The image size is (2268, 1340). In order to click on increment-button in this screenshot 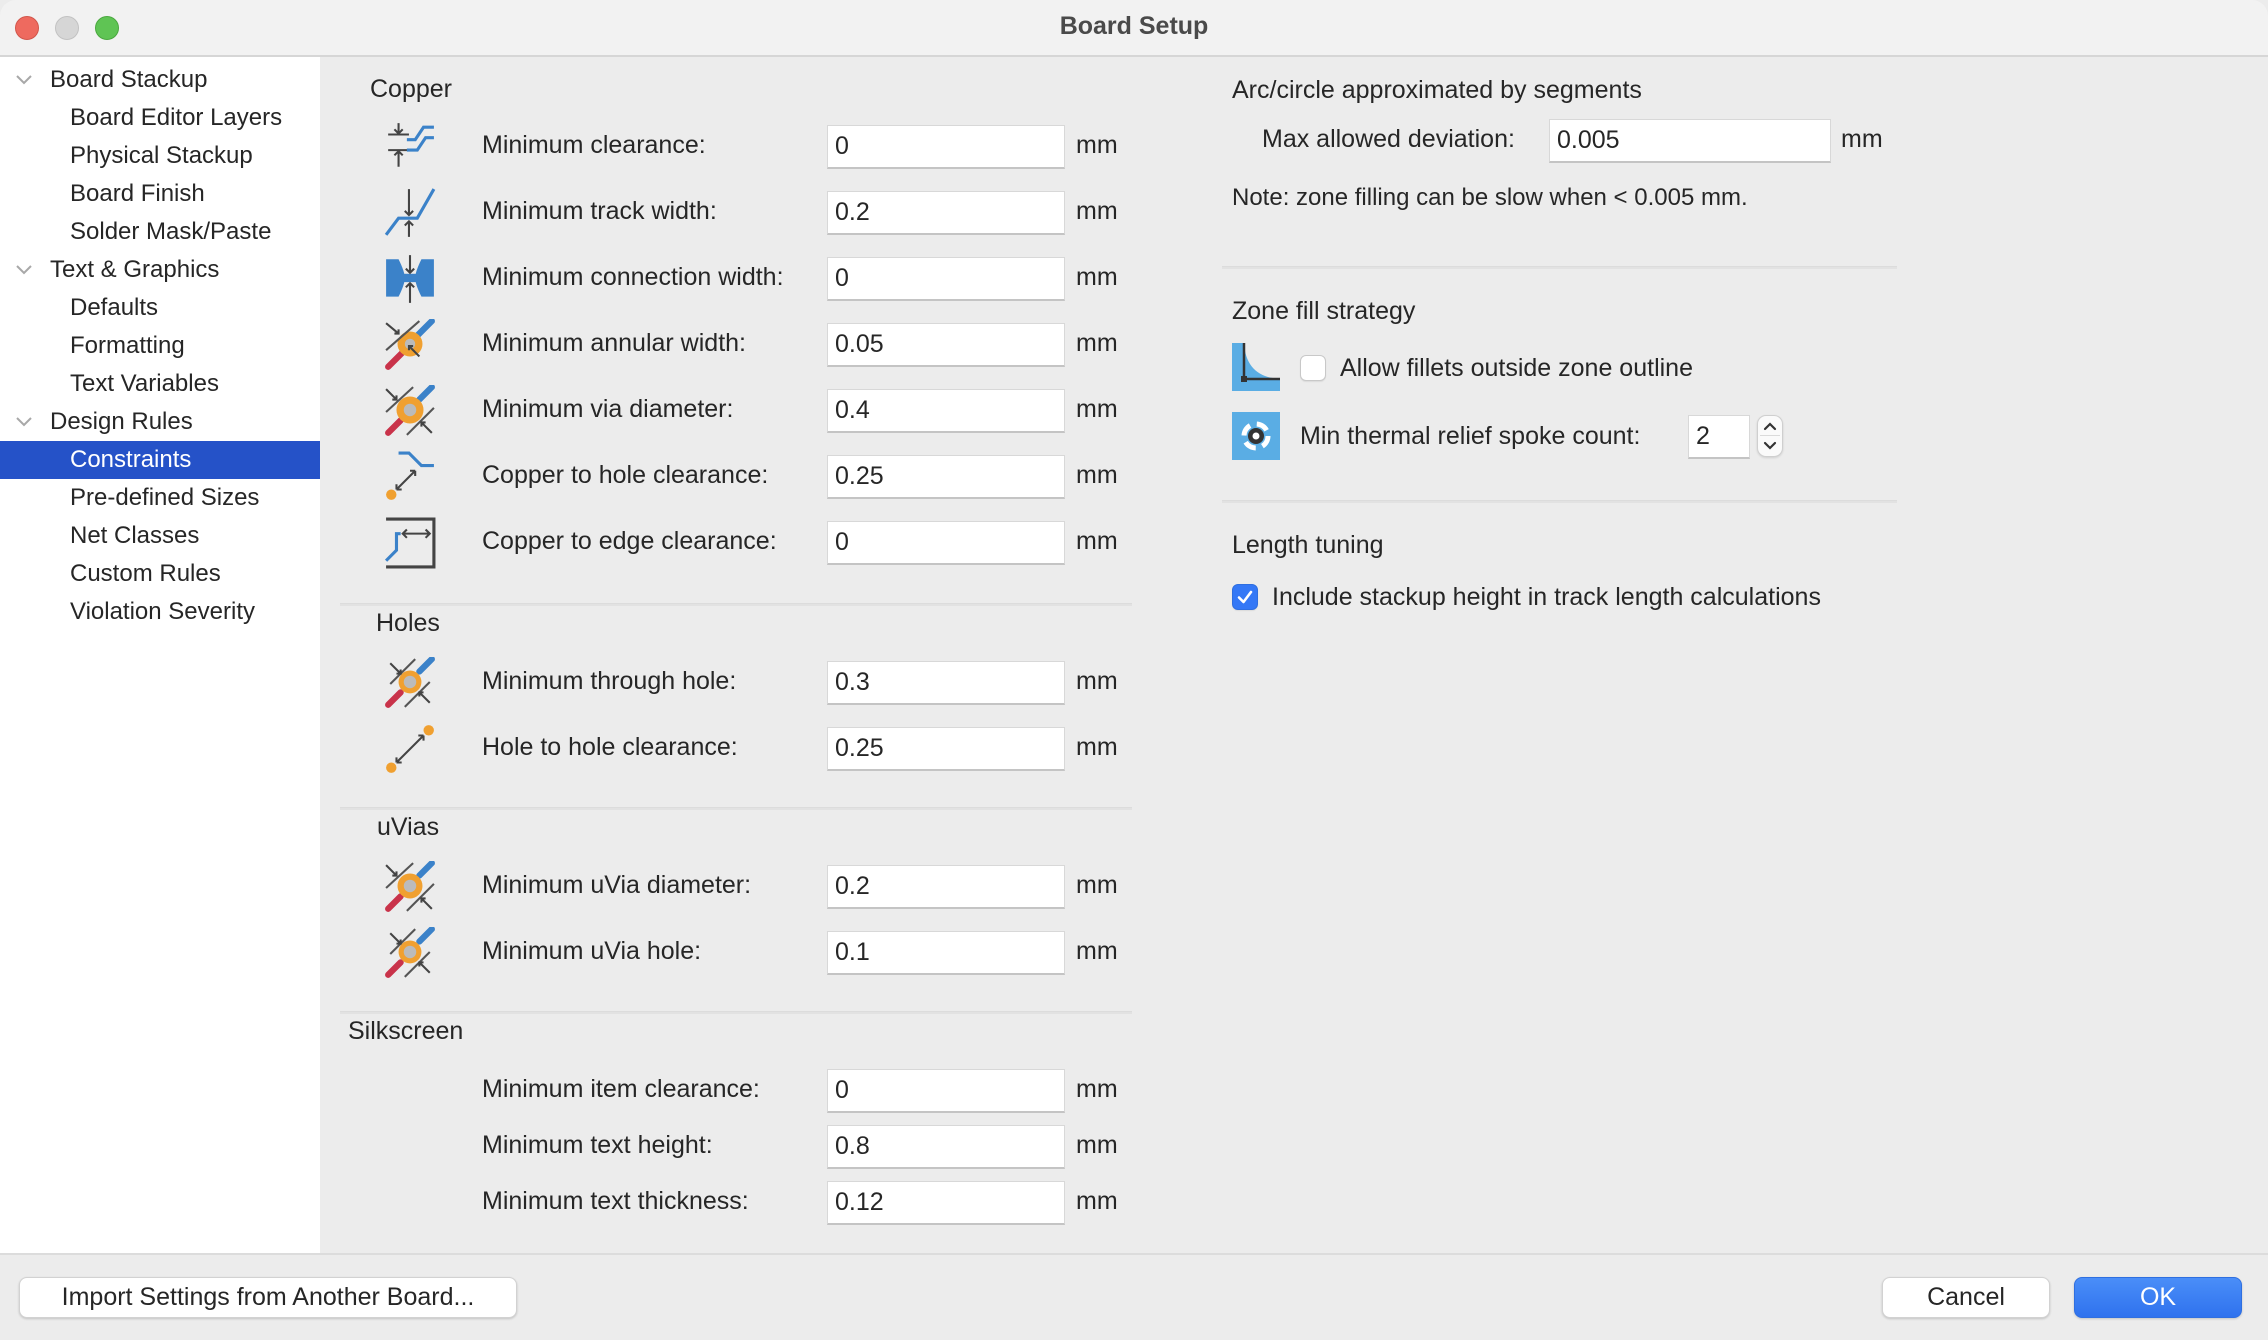, I will do `click(1770, 426)`.